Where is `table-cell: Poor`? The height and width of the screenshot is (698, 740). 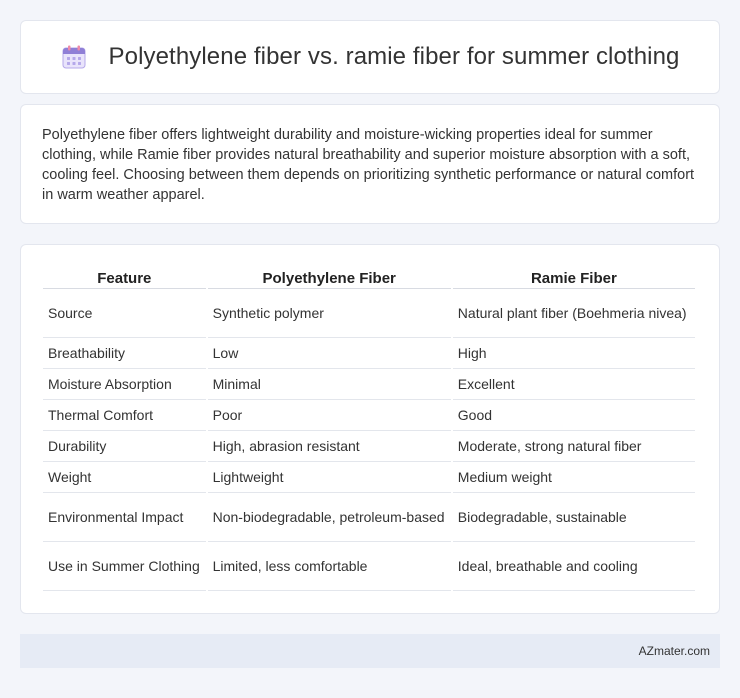
table-cell: Poor is located at coordinates (329, 415).